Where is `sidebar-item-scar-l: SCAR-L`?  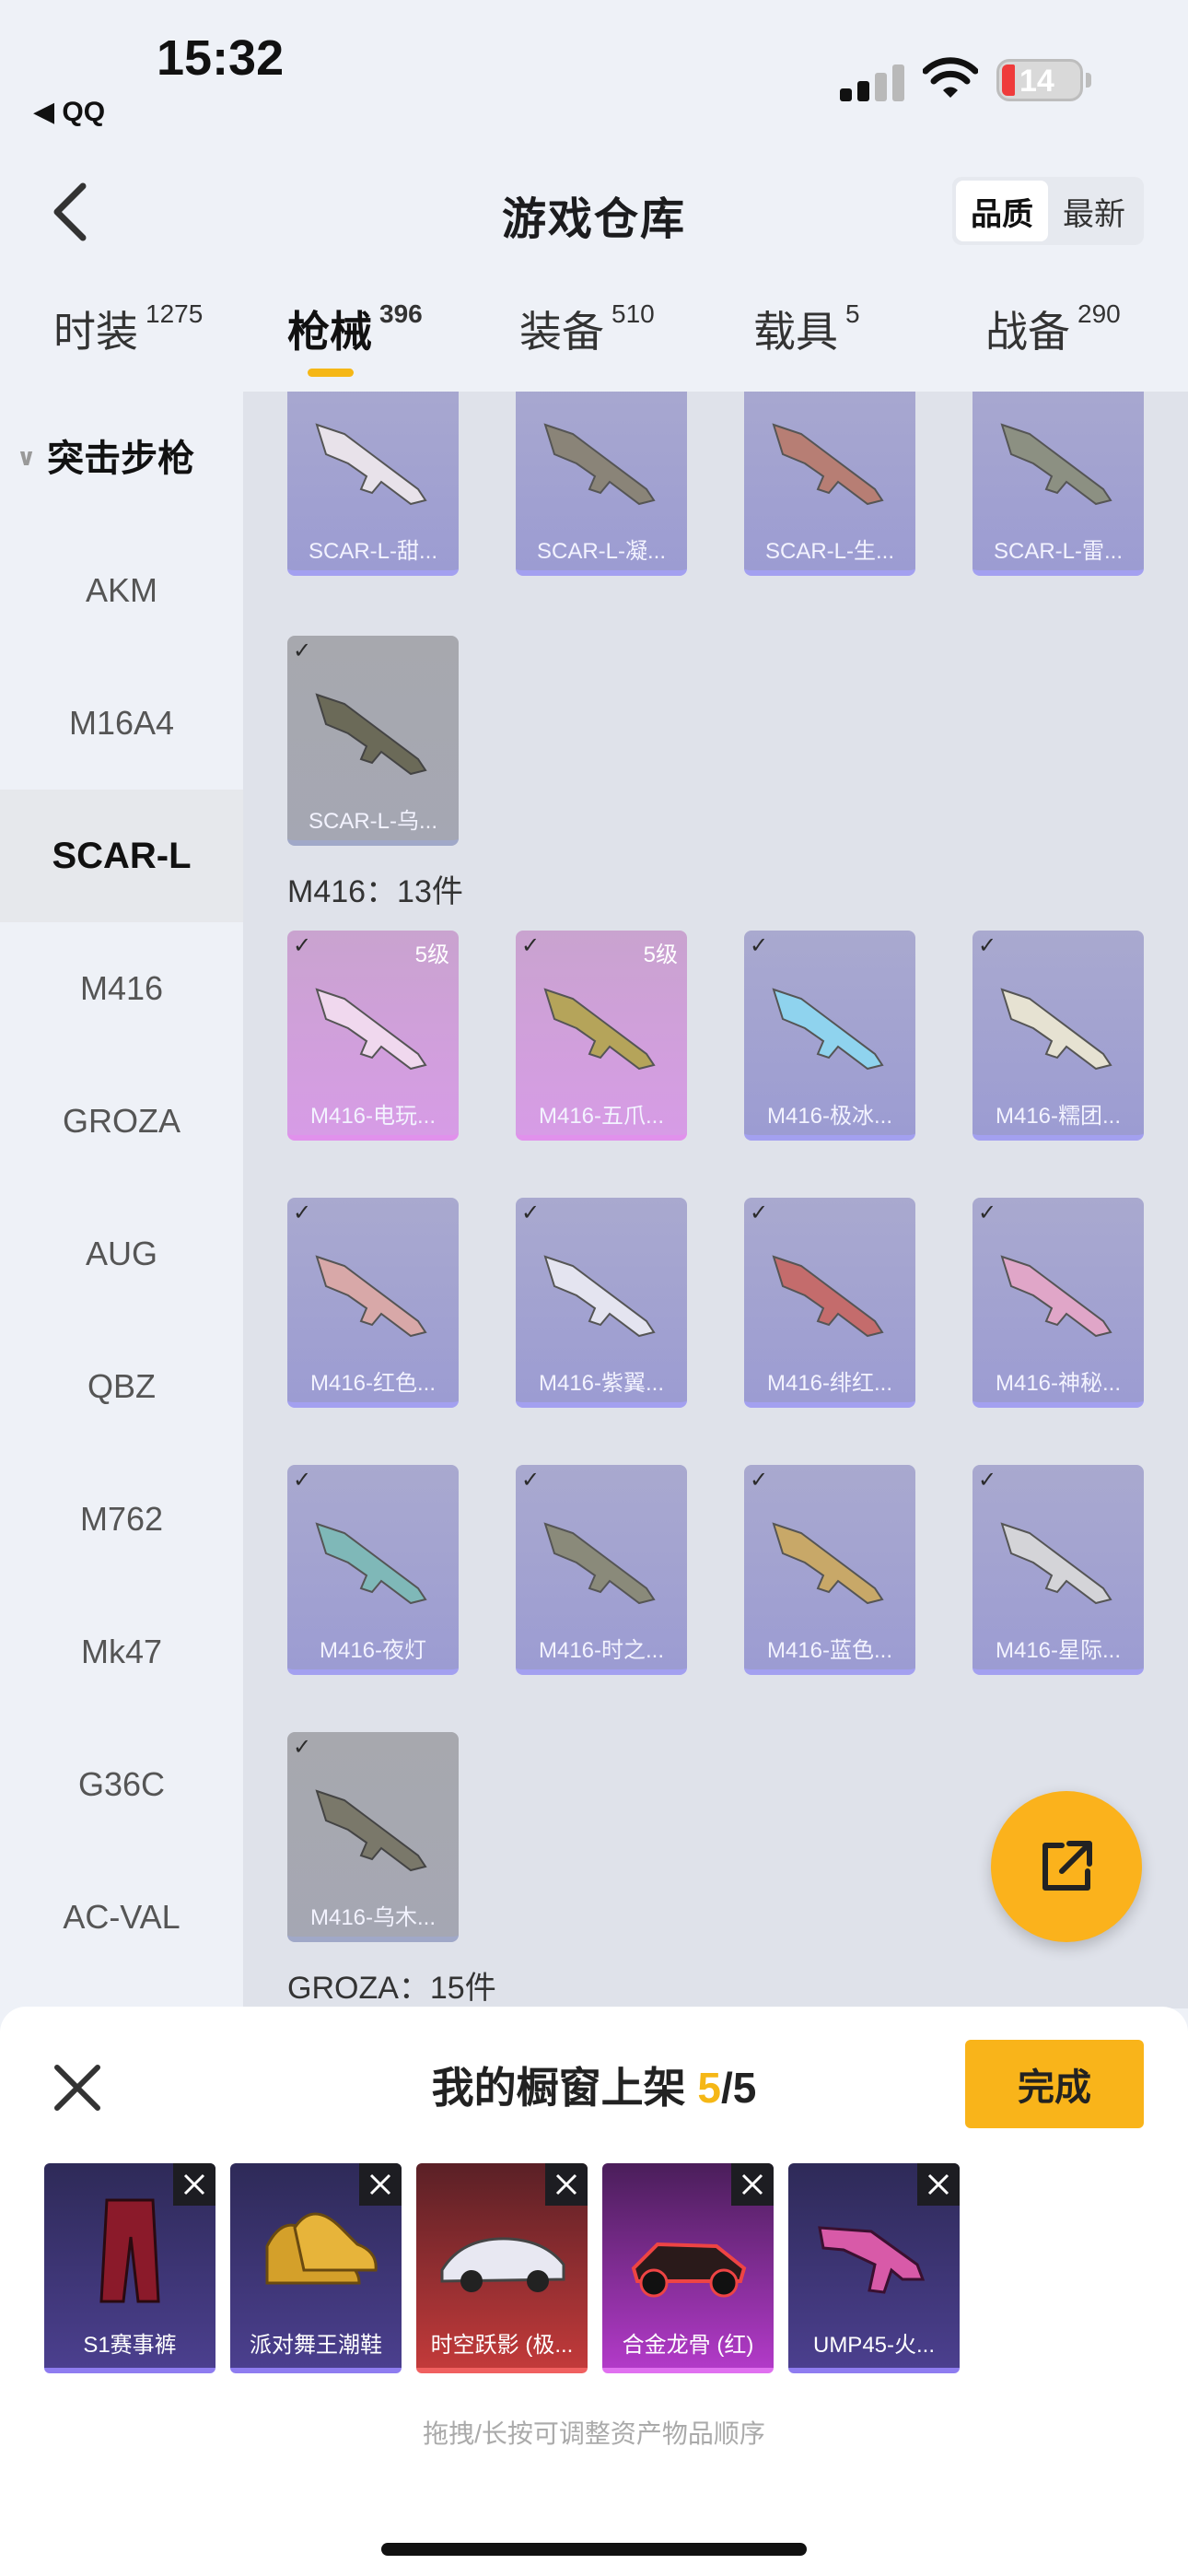
sidebar-item-scar-l: SCAR-L is located at coordinates (121, 856).